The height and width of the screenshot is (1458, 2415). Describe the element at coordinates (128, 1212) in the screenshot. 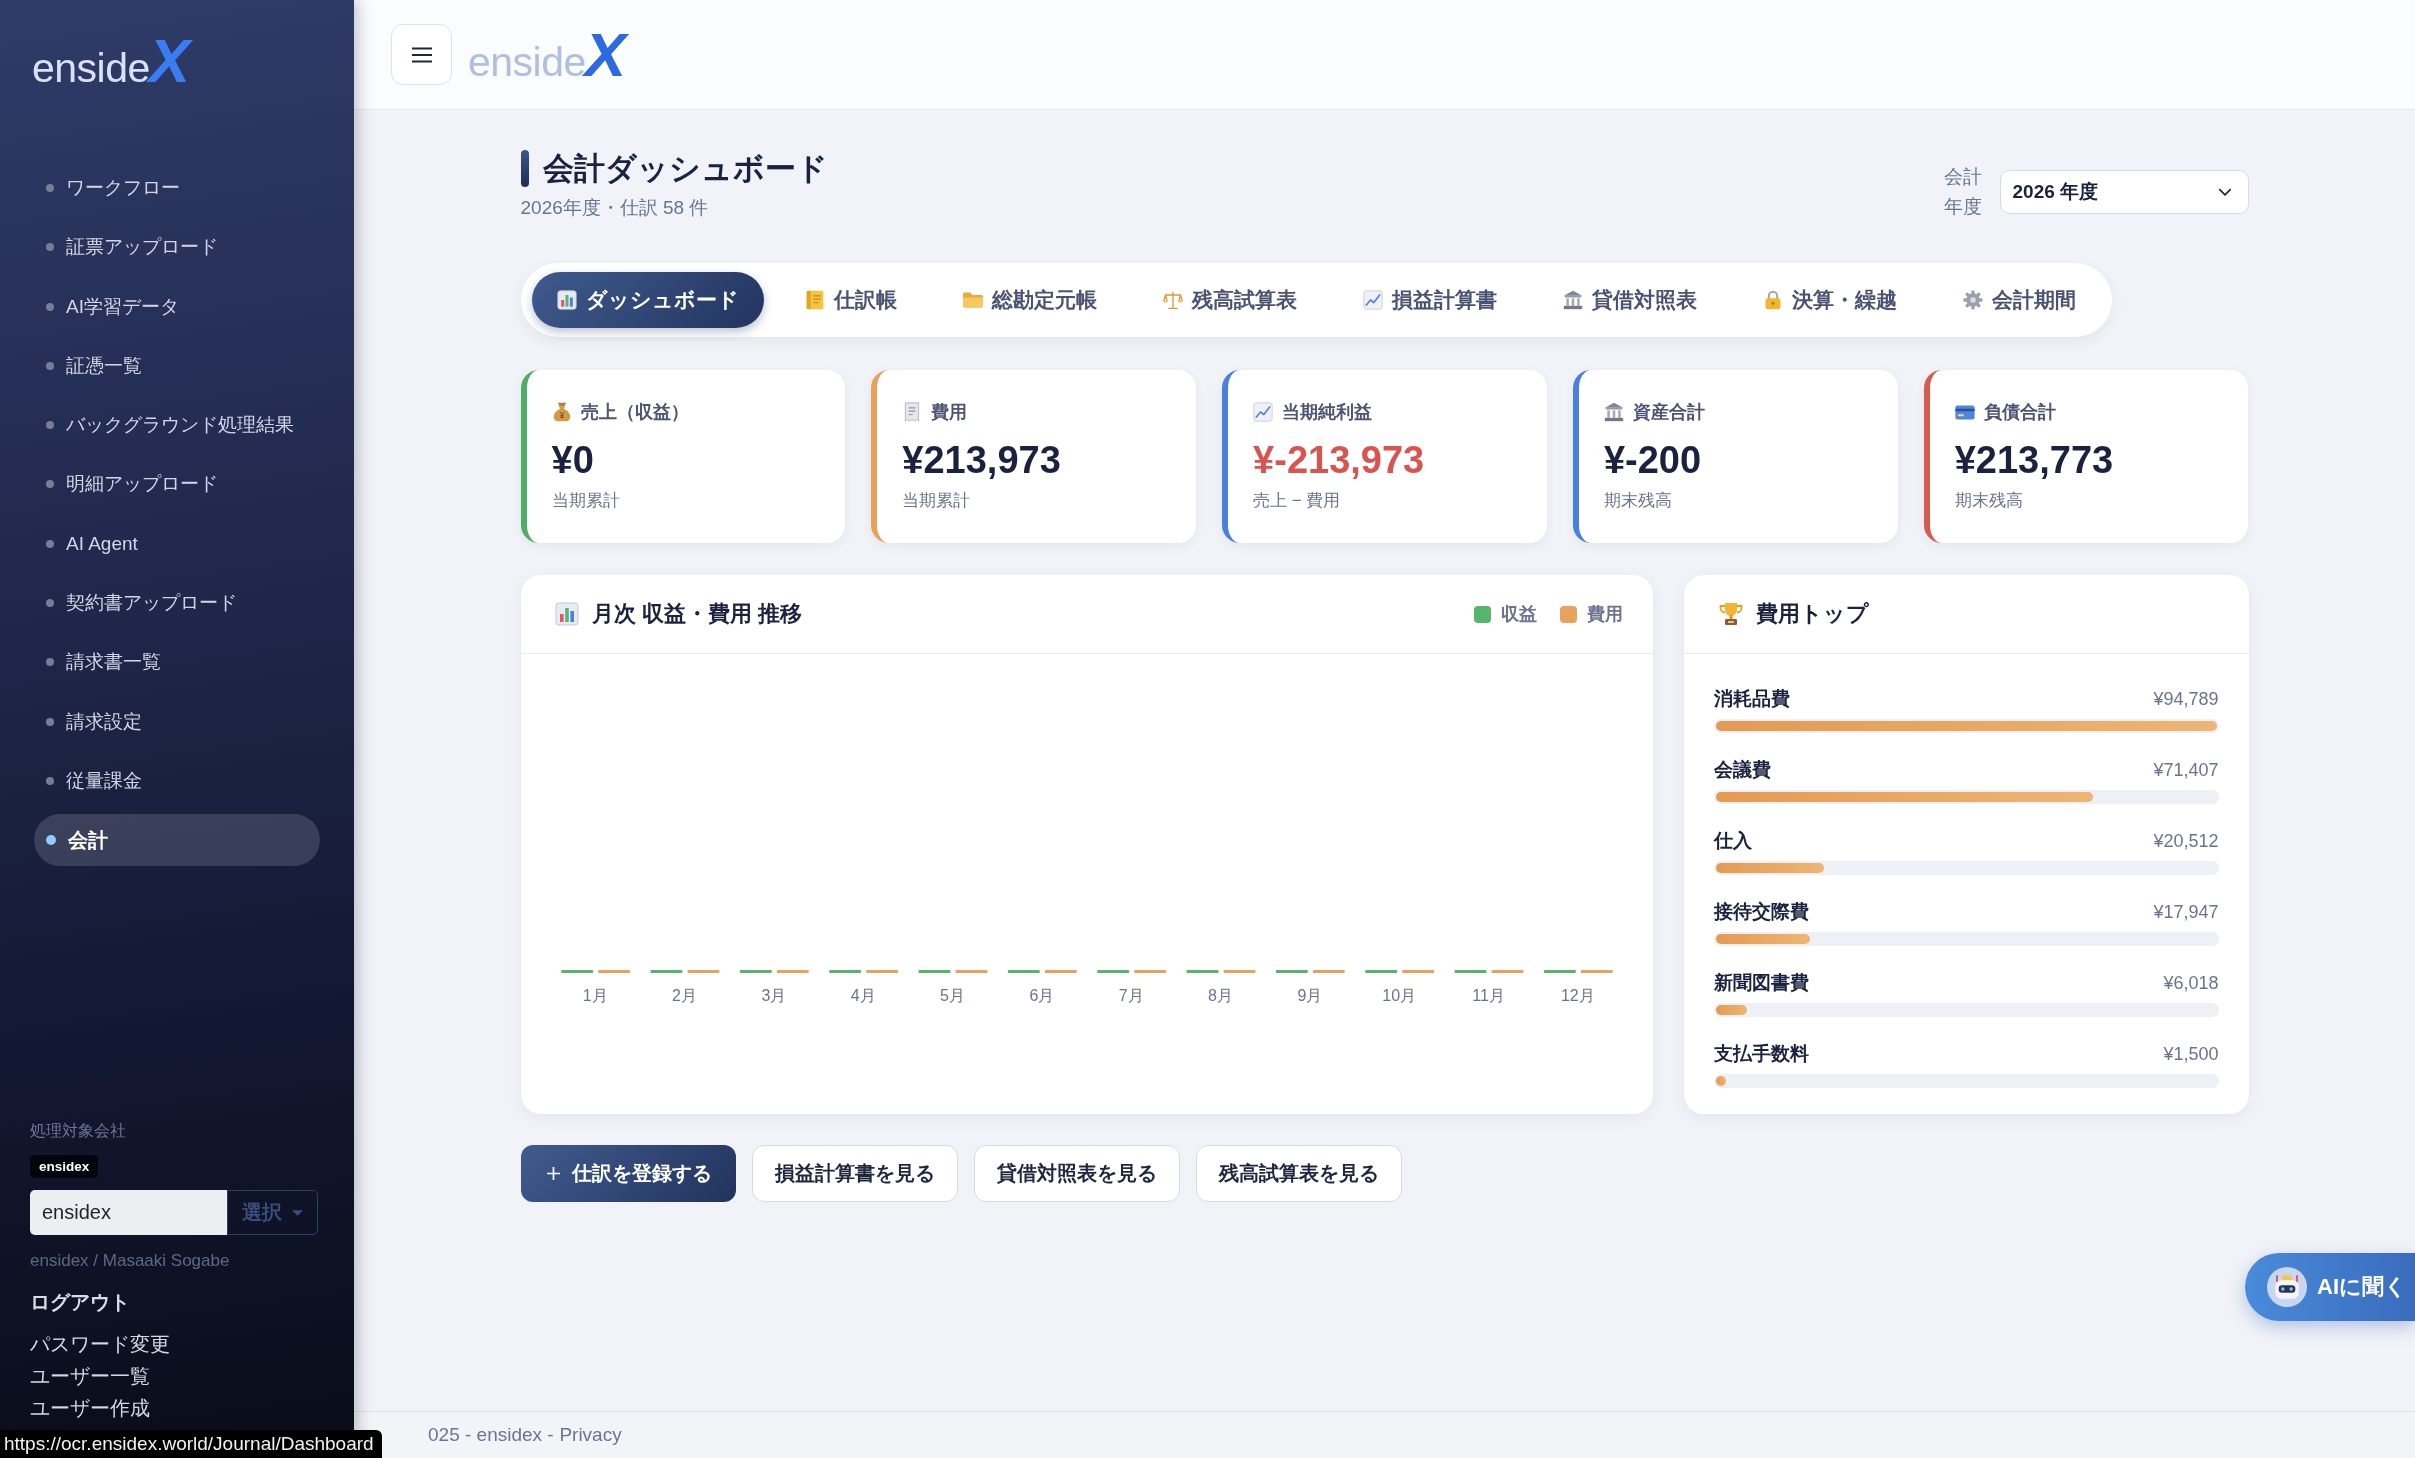

I see `company-input: ensidex` at that location.